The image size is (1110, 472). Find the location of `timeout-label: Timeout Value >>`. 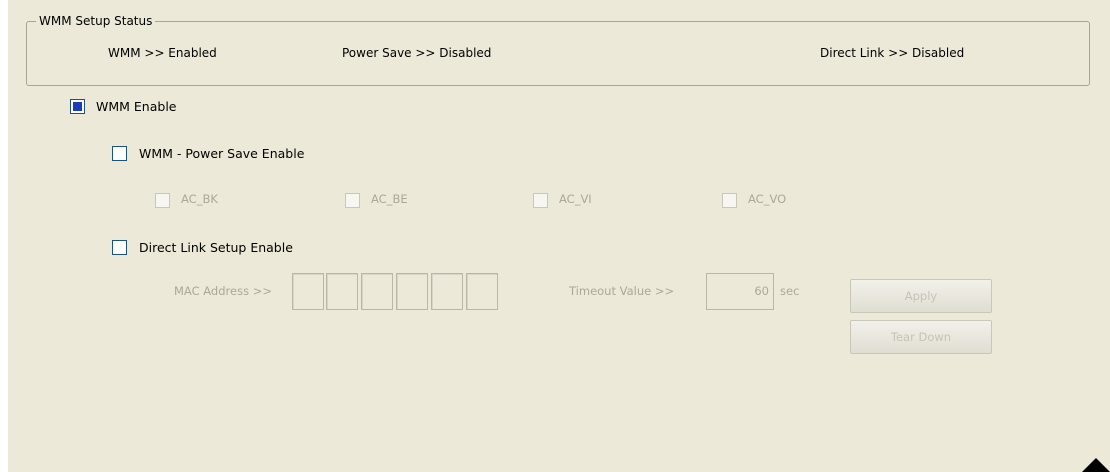

timeout-label: Timeout Value >> is located at coordinates (622, 291).